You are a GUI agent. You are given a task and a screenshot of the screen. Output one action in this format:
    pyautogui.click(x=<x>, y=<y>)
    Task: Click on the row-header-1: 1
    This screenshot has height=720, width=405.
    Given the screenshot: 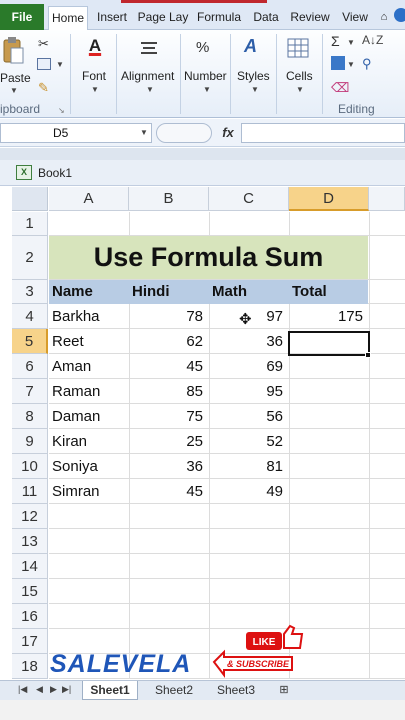 What is the action you would take?
    pyautogui.click(x=30, y=224)
    